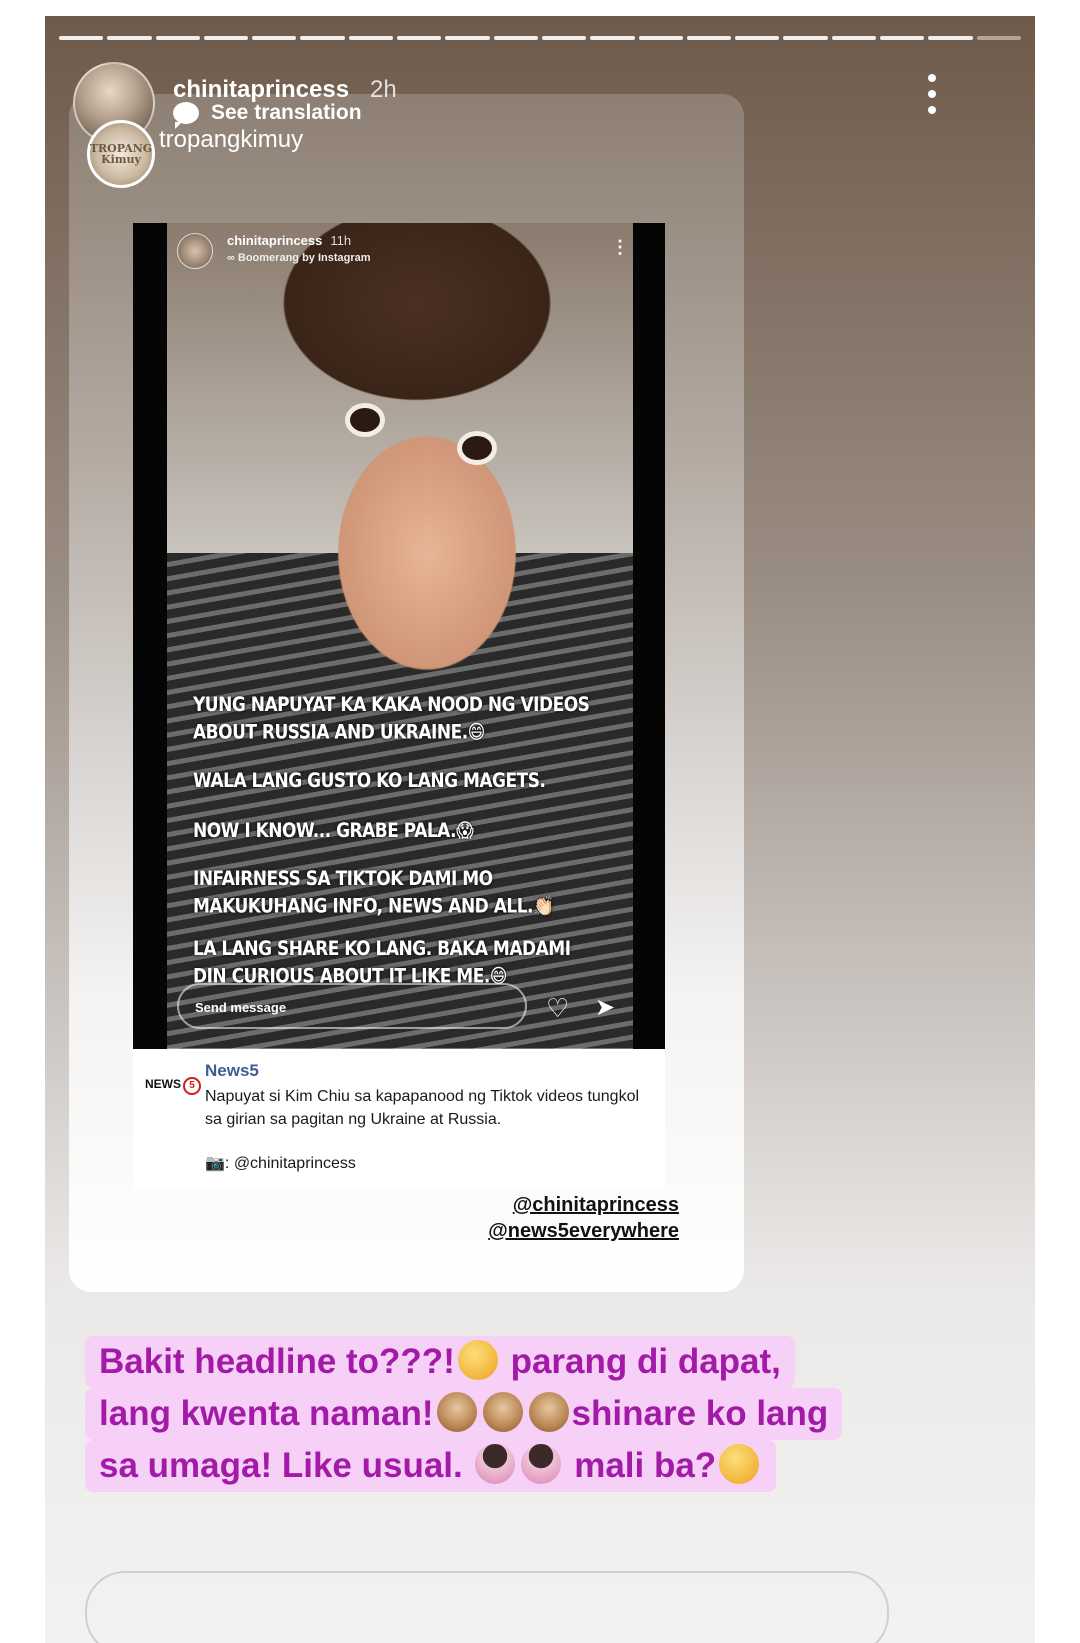  I want to click on reposted-account-avatar: TROPANG Kimuy, so click(121, 154).